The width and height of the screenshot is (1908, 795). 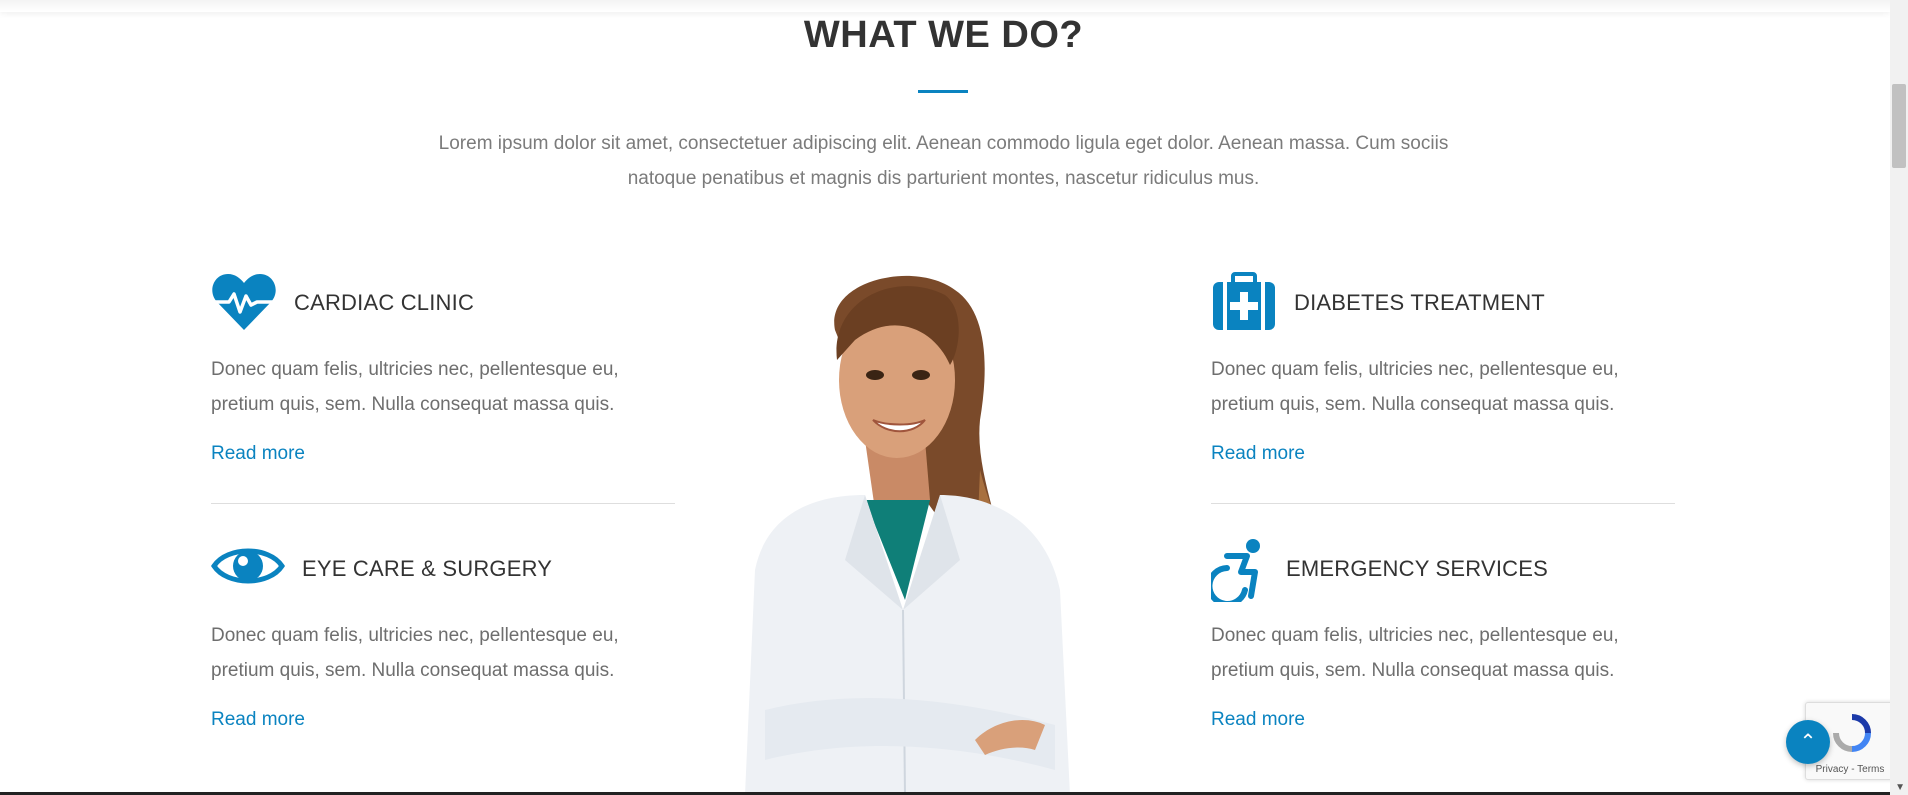 What do you see at coordinates (384, 302) in the screenshot?
I see `service-name: CARDIAC CLINIC` at bounding box center [384, 302].